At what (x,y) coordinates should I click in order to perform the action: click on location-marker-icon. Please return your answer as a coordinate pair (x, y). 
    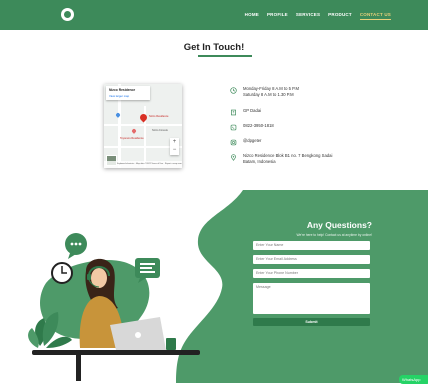
    Looking at the image, I should click on (143, 117).